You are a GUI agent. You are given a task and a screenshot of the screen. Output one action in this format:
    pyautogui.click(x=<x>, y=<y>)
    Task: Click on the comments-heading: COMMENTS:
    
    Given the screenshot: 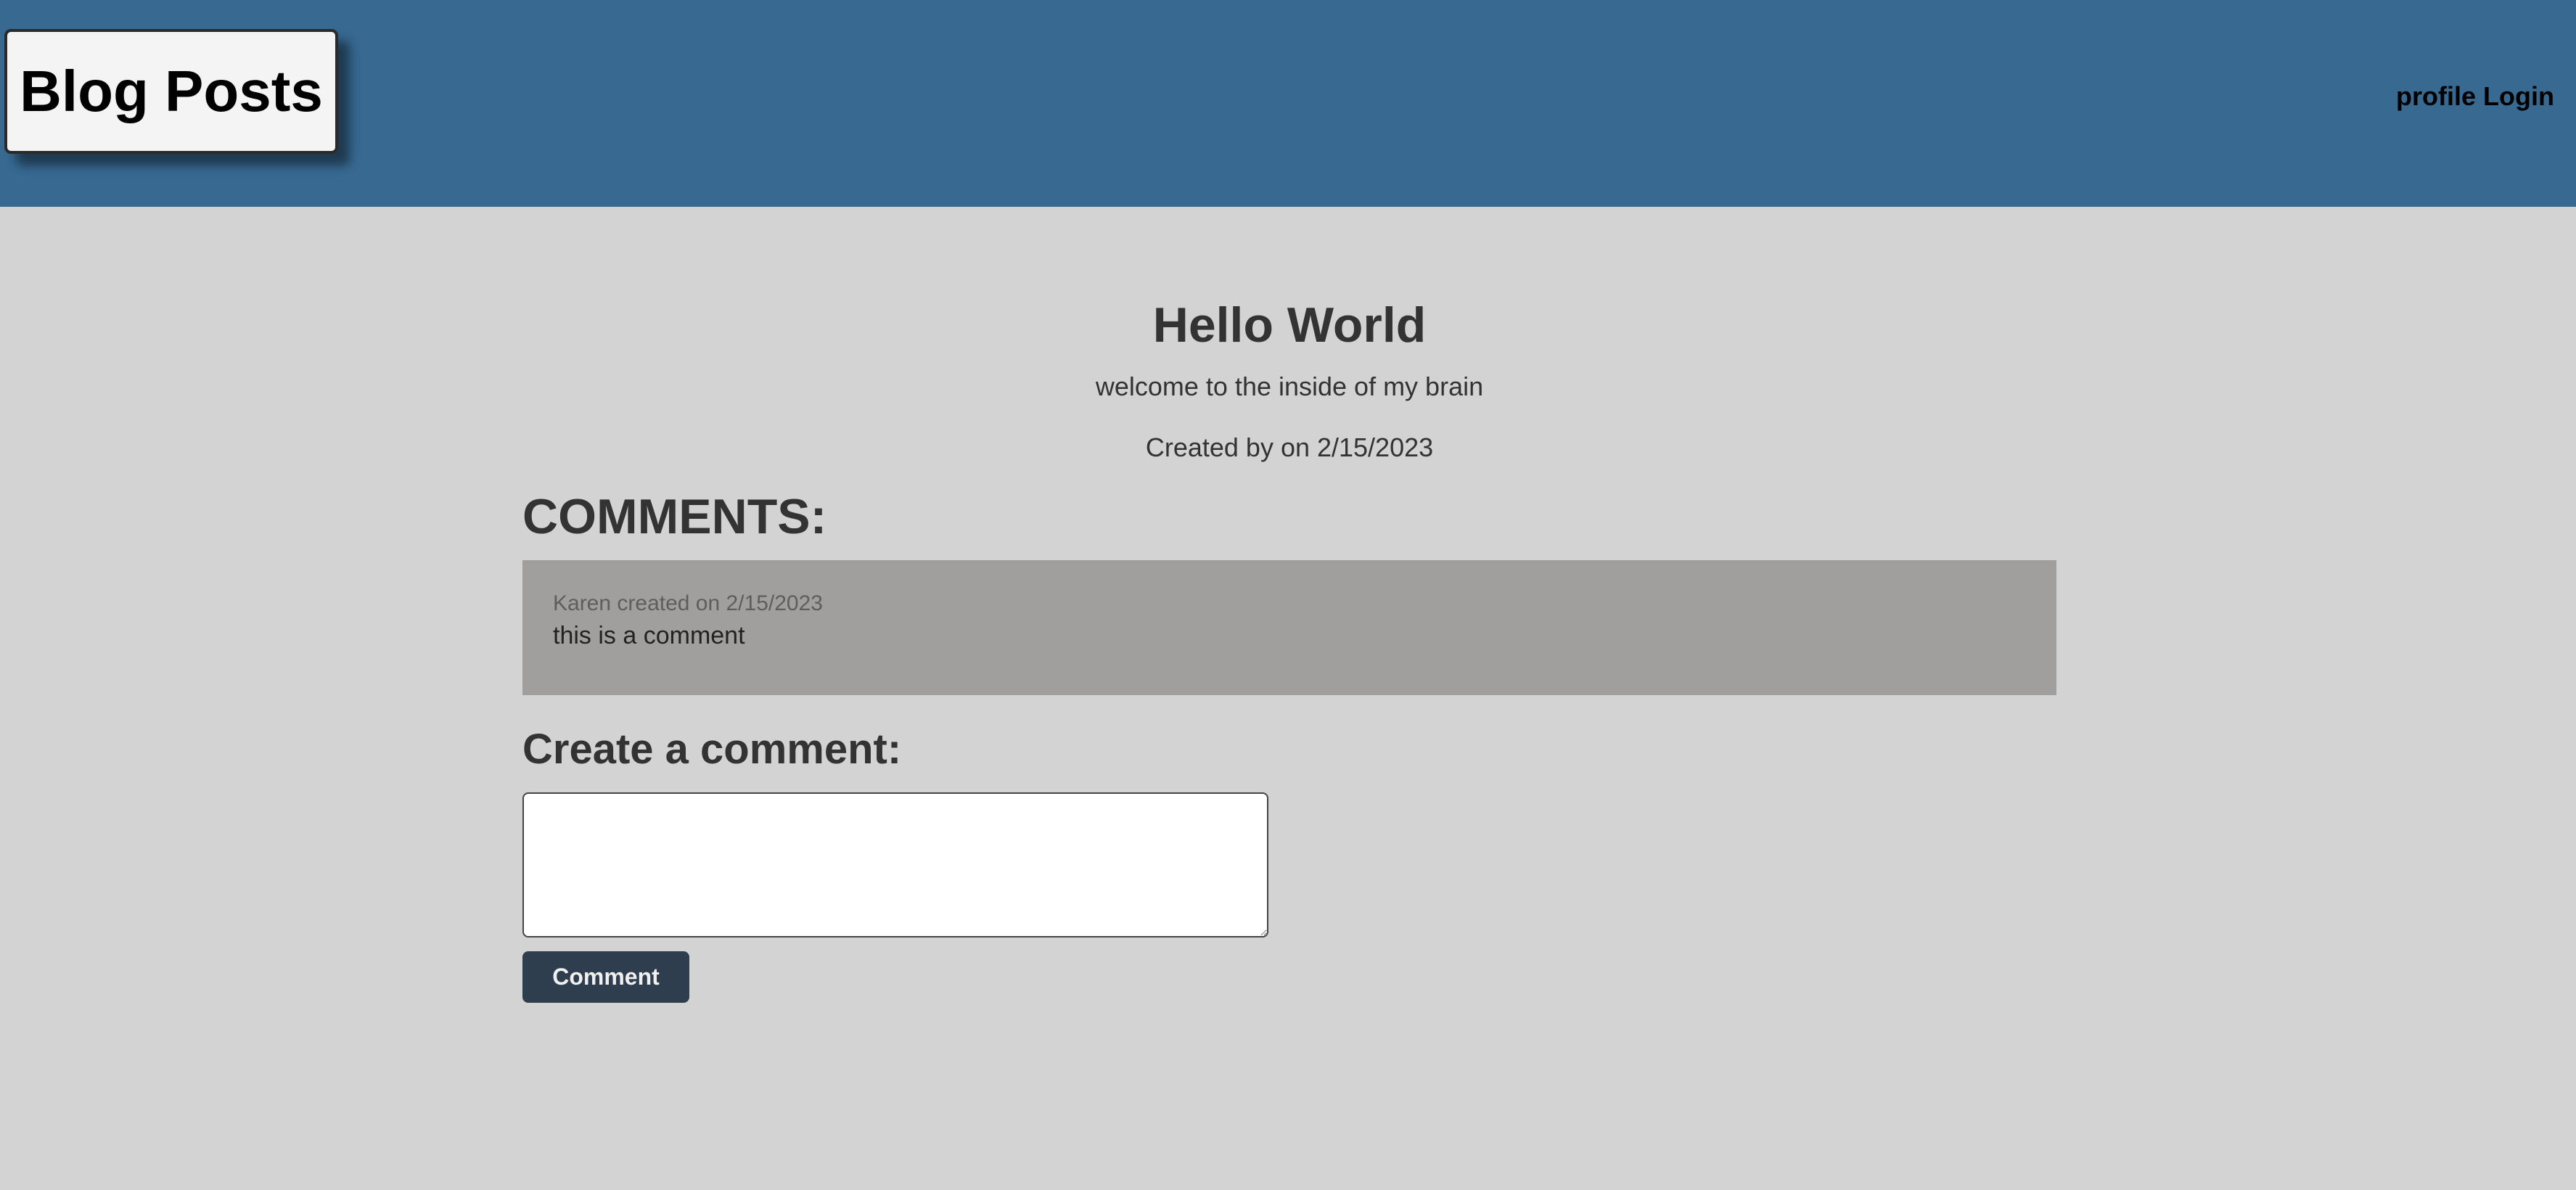 What is the action you would take?
    pyautogui.click(x=674, y=516)
    